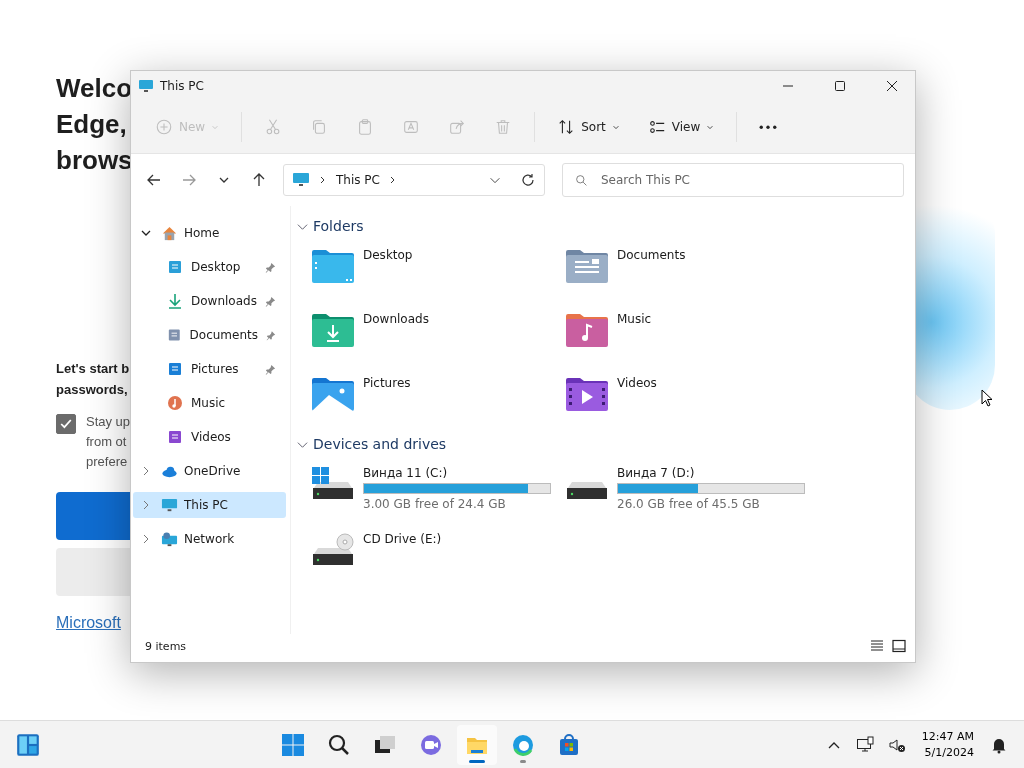  I want to click on search-field: Search This PC, so click(733, 180).